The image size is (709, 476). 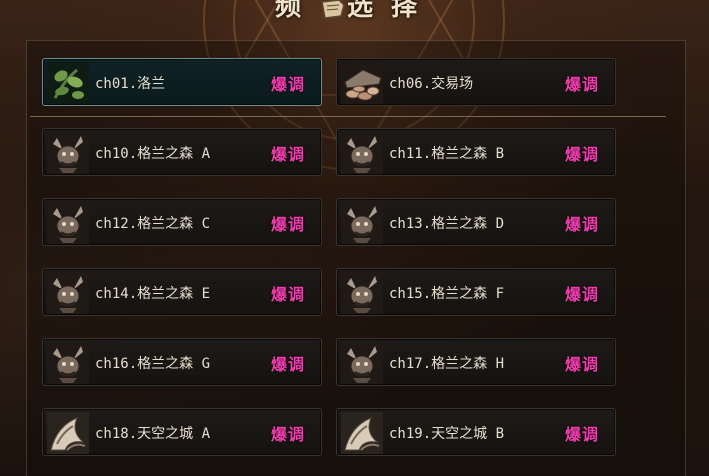 I want to click on dungeon-card: ch14.格兰之森 E 爆调, so click(x=182, y=292).